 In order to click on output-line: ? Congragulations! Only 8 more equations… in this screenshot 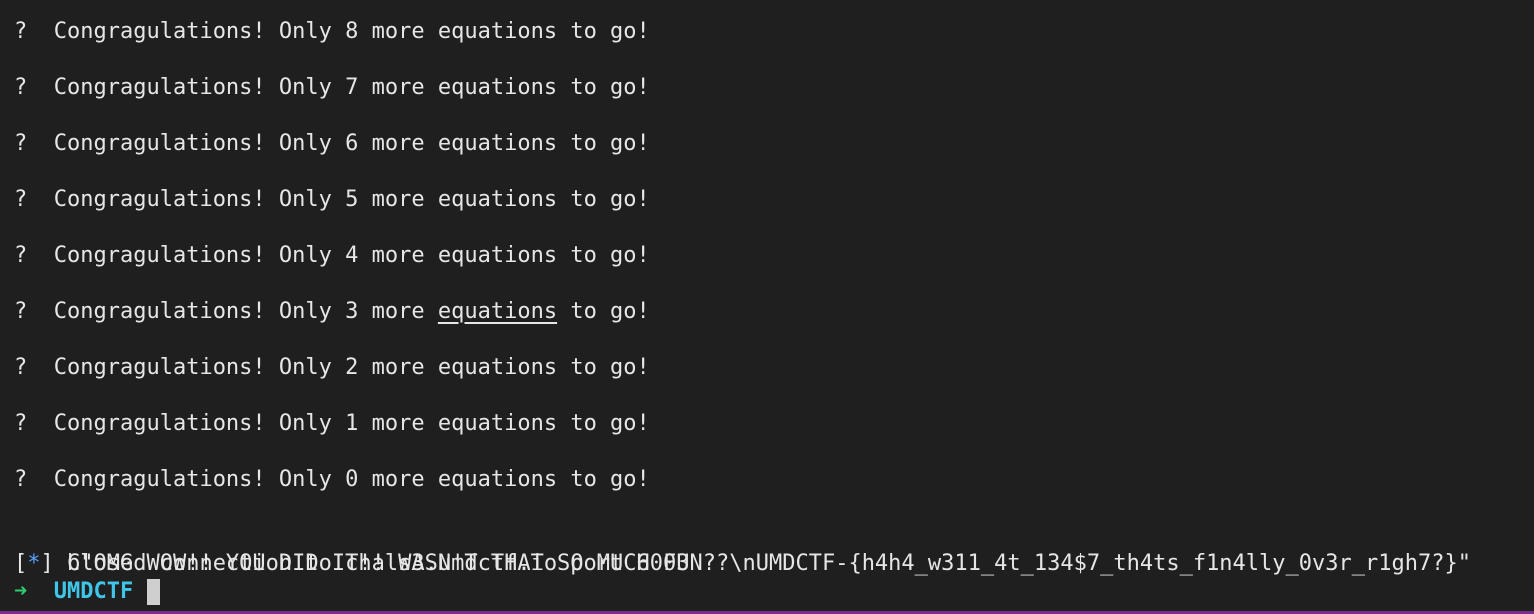, I will do `click(332, 32)`.